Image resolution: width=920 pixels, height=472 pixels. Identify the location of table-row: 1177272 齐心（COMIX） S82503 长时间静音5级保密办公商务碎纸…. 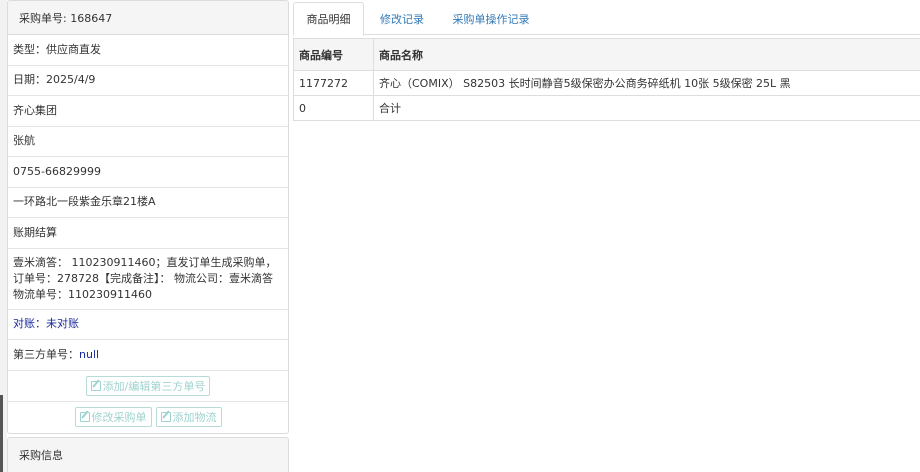
(607, 83).